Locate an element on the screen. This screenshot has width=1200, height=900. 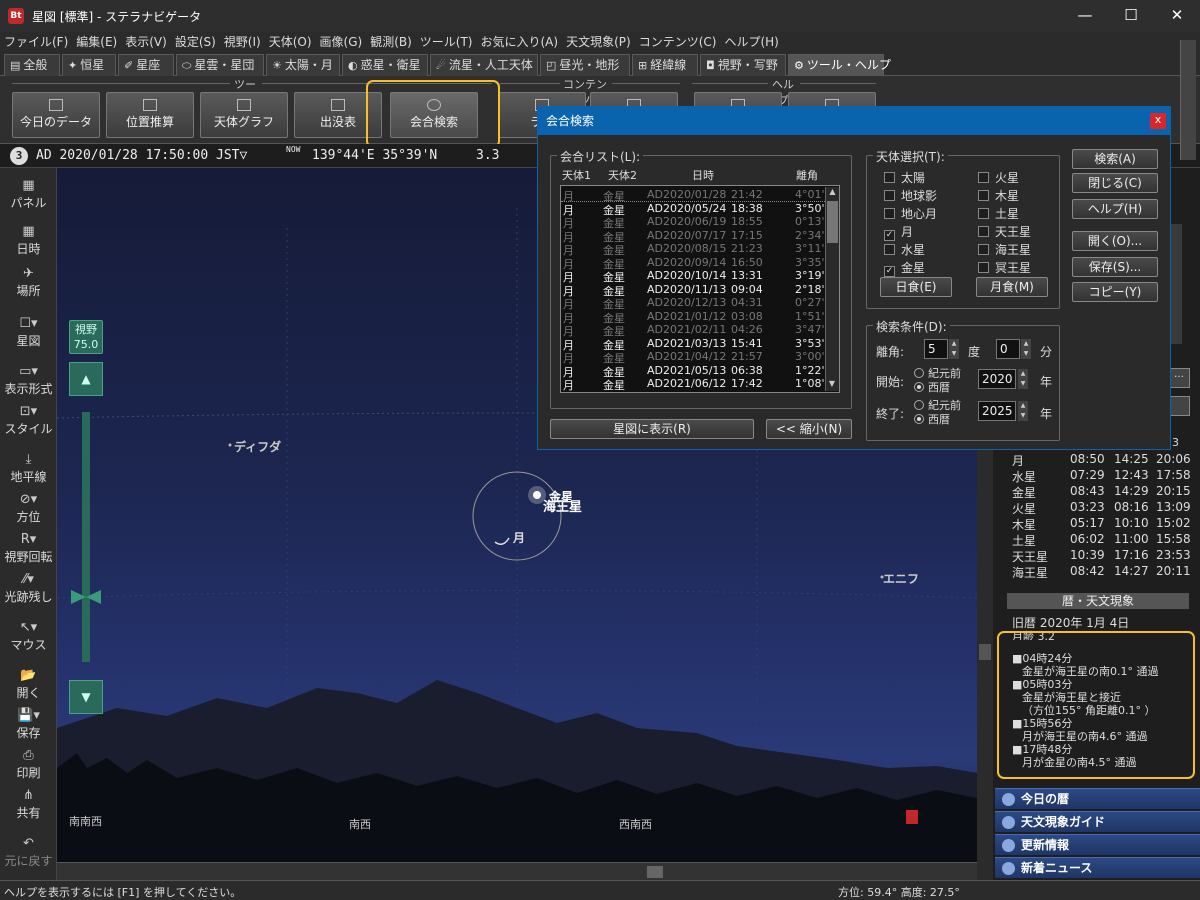
planet-row: 火星 03:23 08:16 13:09 is located at coordinates (1100, 508).